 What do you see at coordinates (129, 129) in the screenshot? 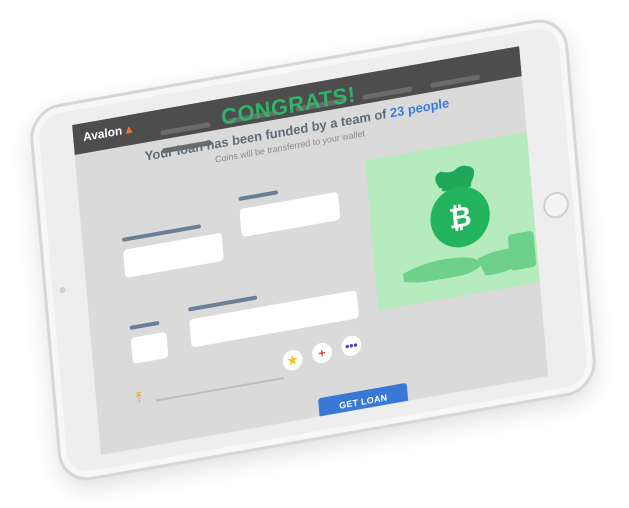
I see `flame-icon: ▲` at bounding box center [129, 129].